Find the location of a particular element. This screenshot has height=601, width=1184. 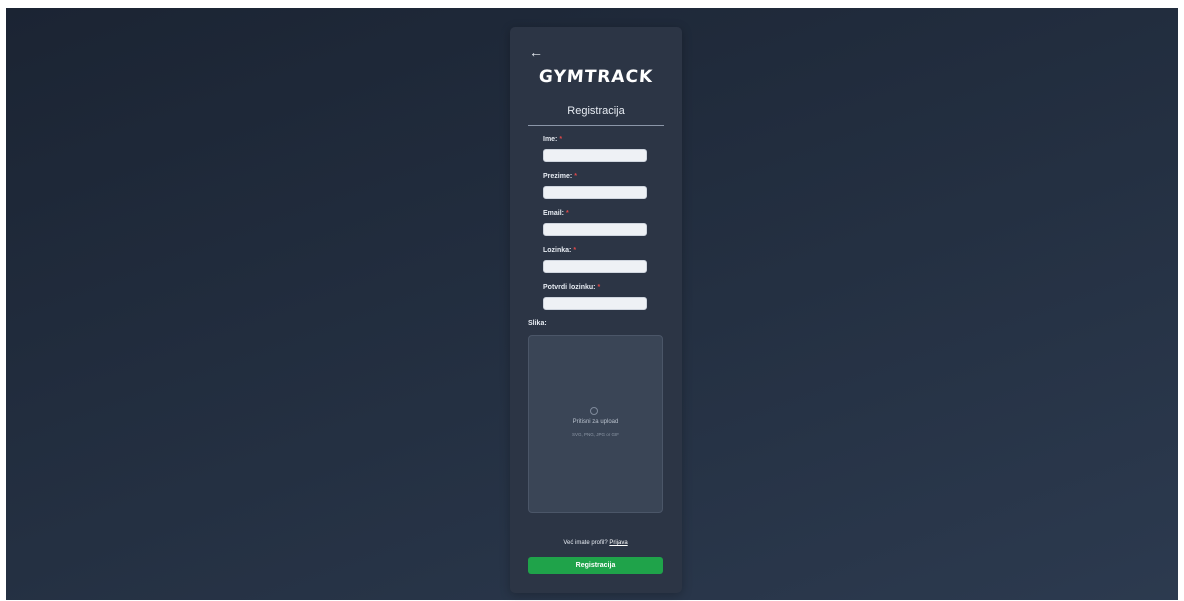

page-title: Registracija is located at coordinates (596, 111).